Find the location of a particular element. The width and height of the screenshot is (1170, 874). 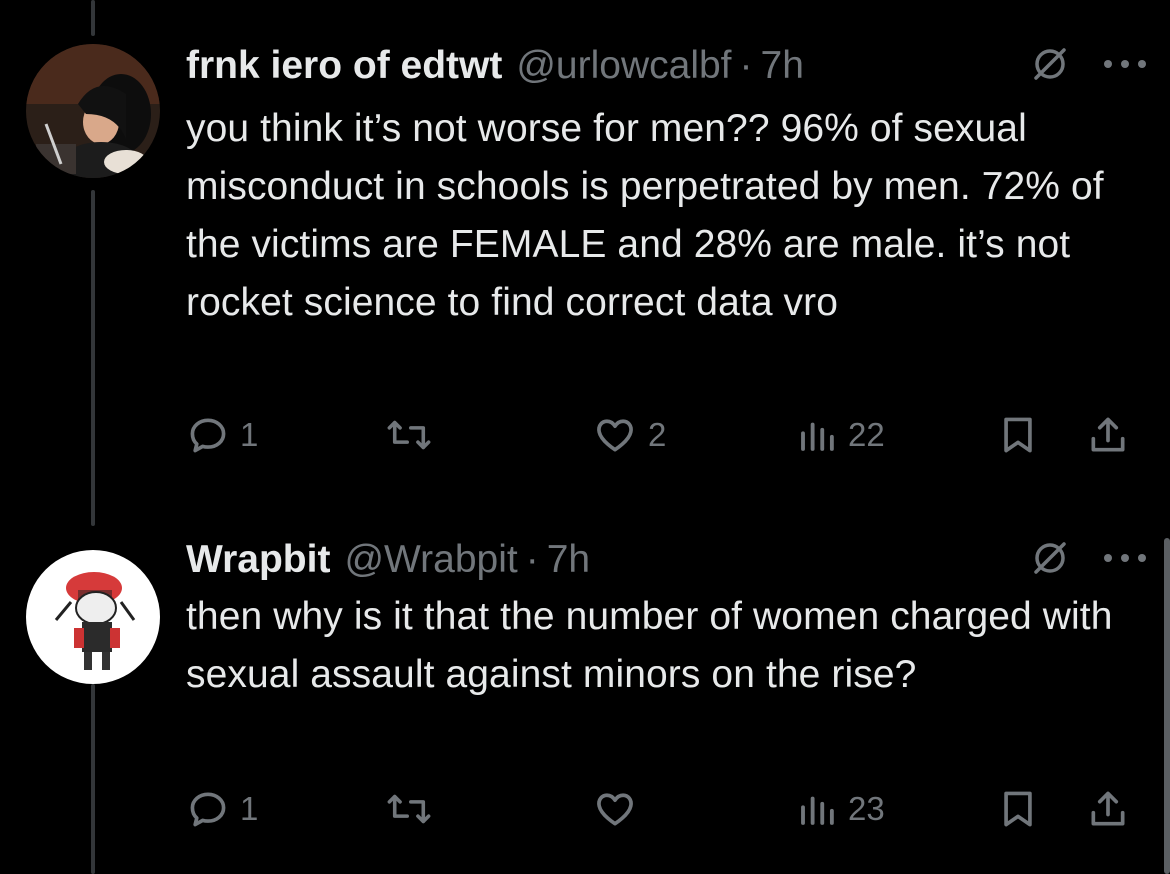

like-count: 2 is located at coordinates (657, 434).